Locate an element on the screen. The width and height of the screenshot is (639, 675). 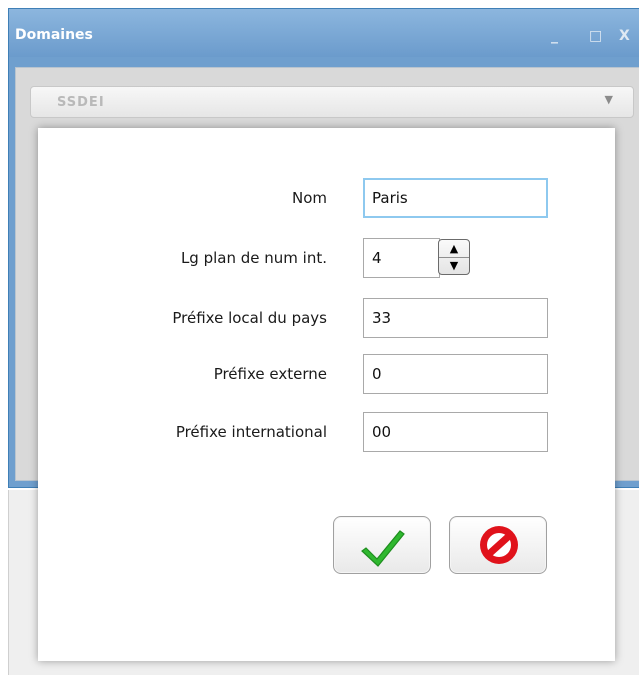
lg-plan-stepper: ▲ ▼ is located at coordinates (454, 257).